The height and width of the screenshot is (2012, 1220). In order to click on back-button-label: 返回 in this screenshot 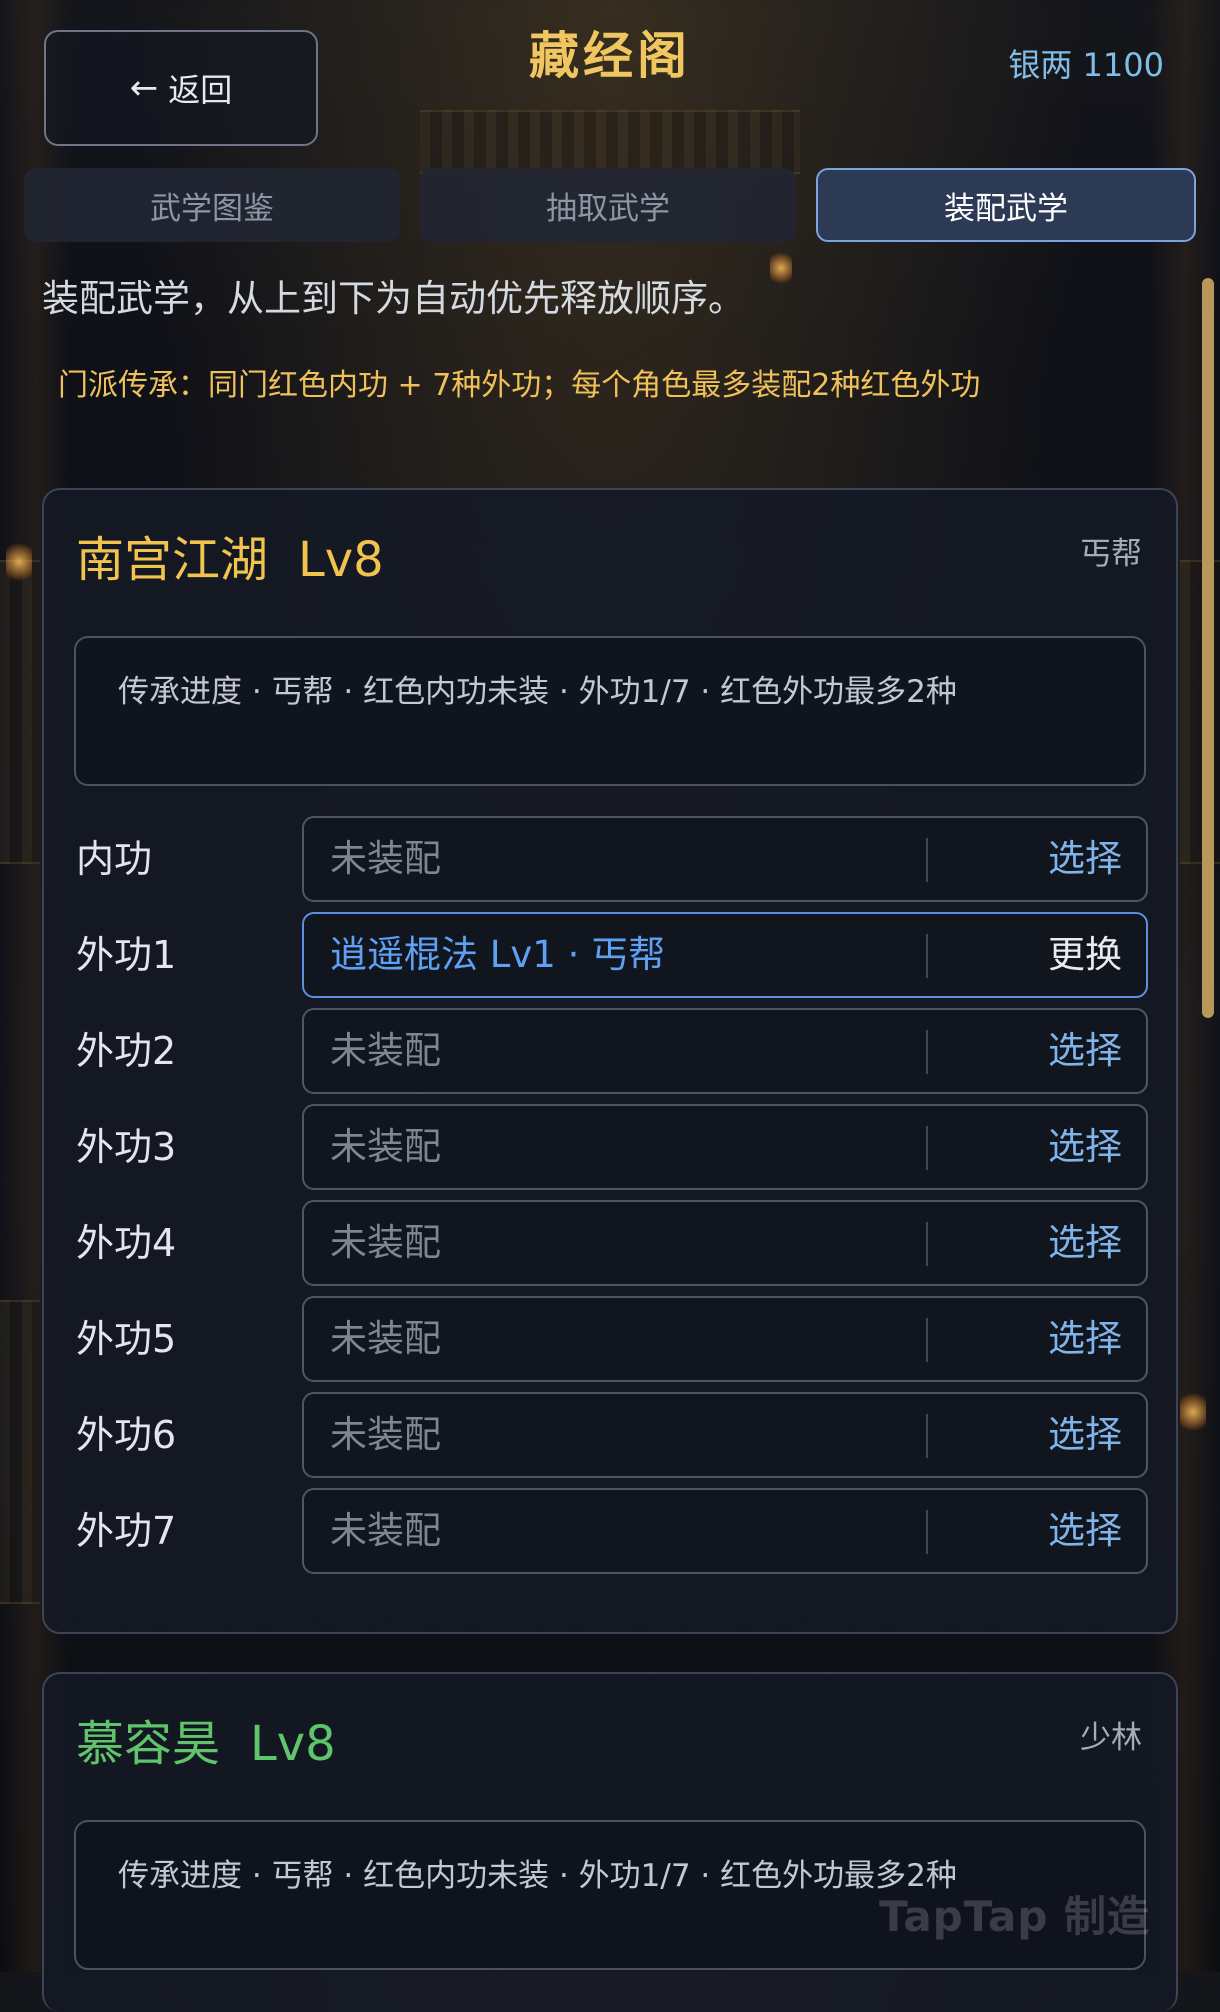, I will do `click(200, 90)`.